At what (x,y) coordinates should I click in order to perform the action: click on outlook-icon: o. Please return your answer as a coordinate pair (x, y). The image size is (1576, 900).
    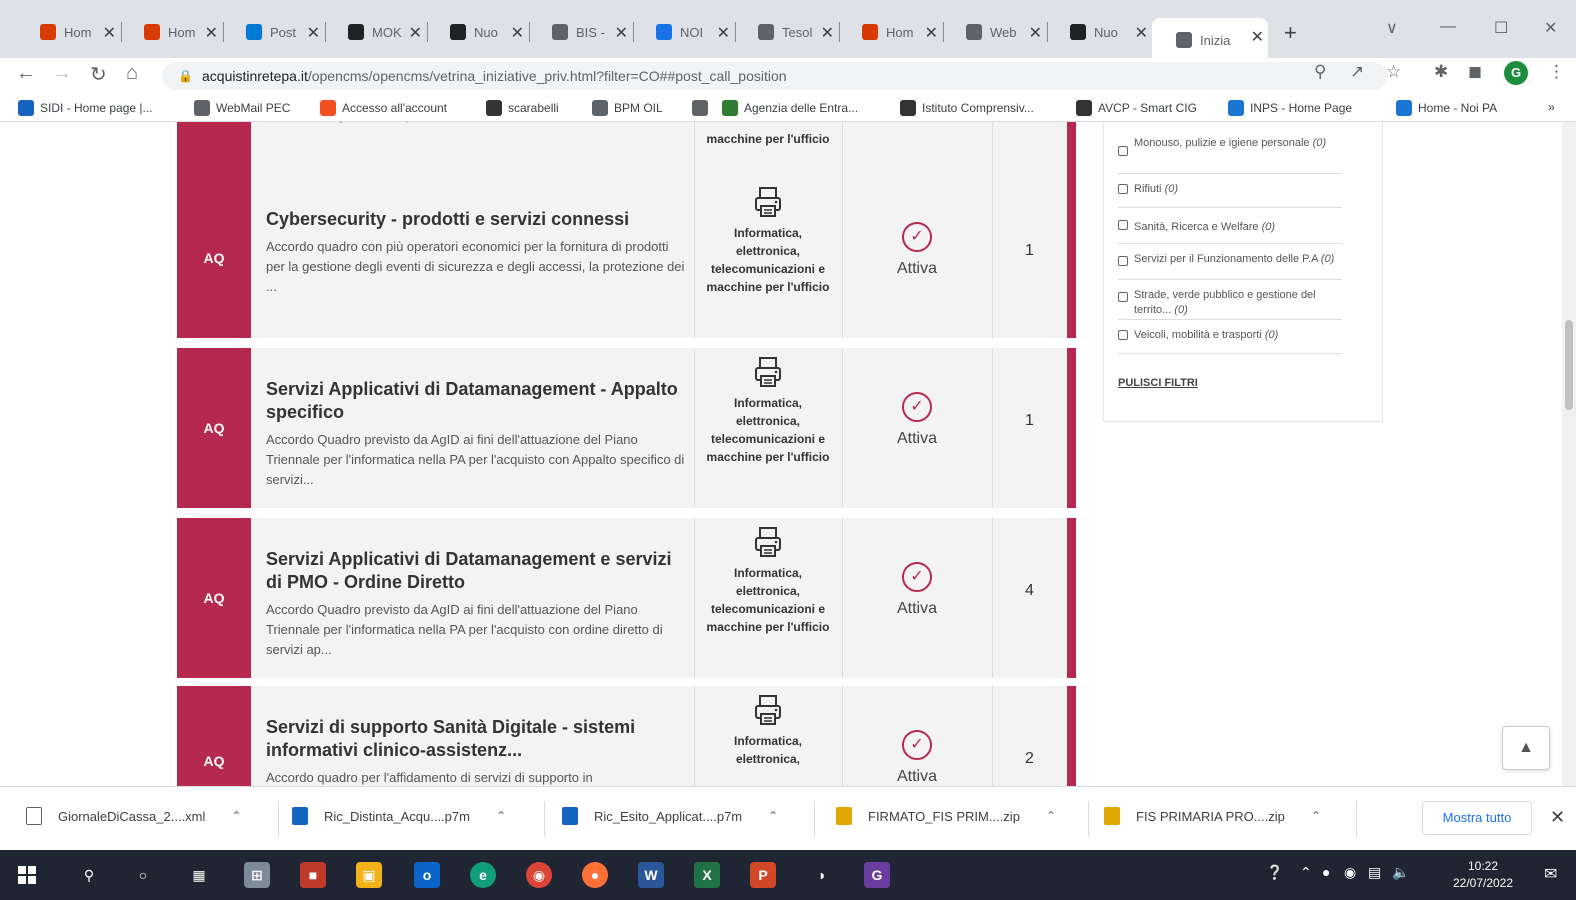
    Looking at the image, I should click on (427, 875).